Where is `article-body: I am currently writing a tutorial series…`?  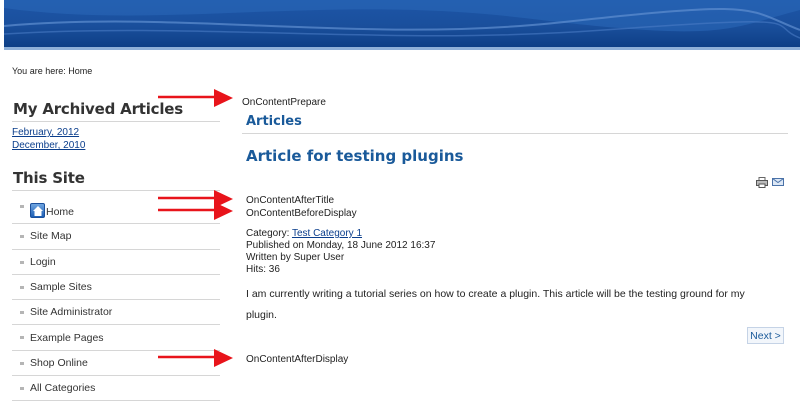 article-body: I am currently writing a tutorial series… is located at coordinates (495, 304).